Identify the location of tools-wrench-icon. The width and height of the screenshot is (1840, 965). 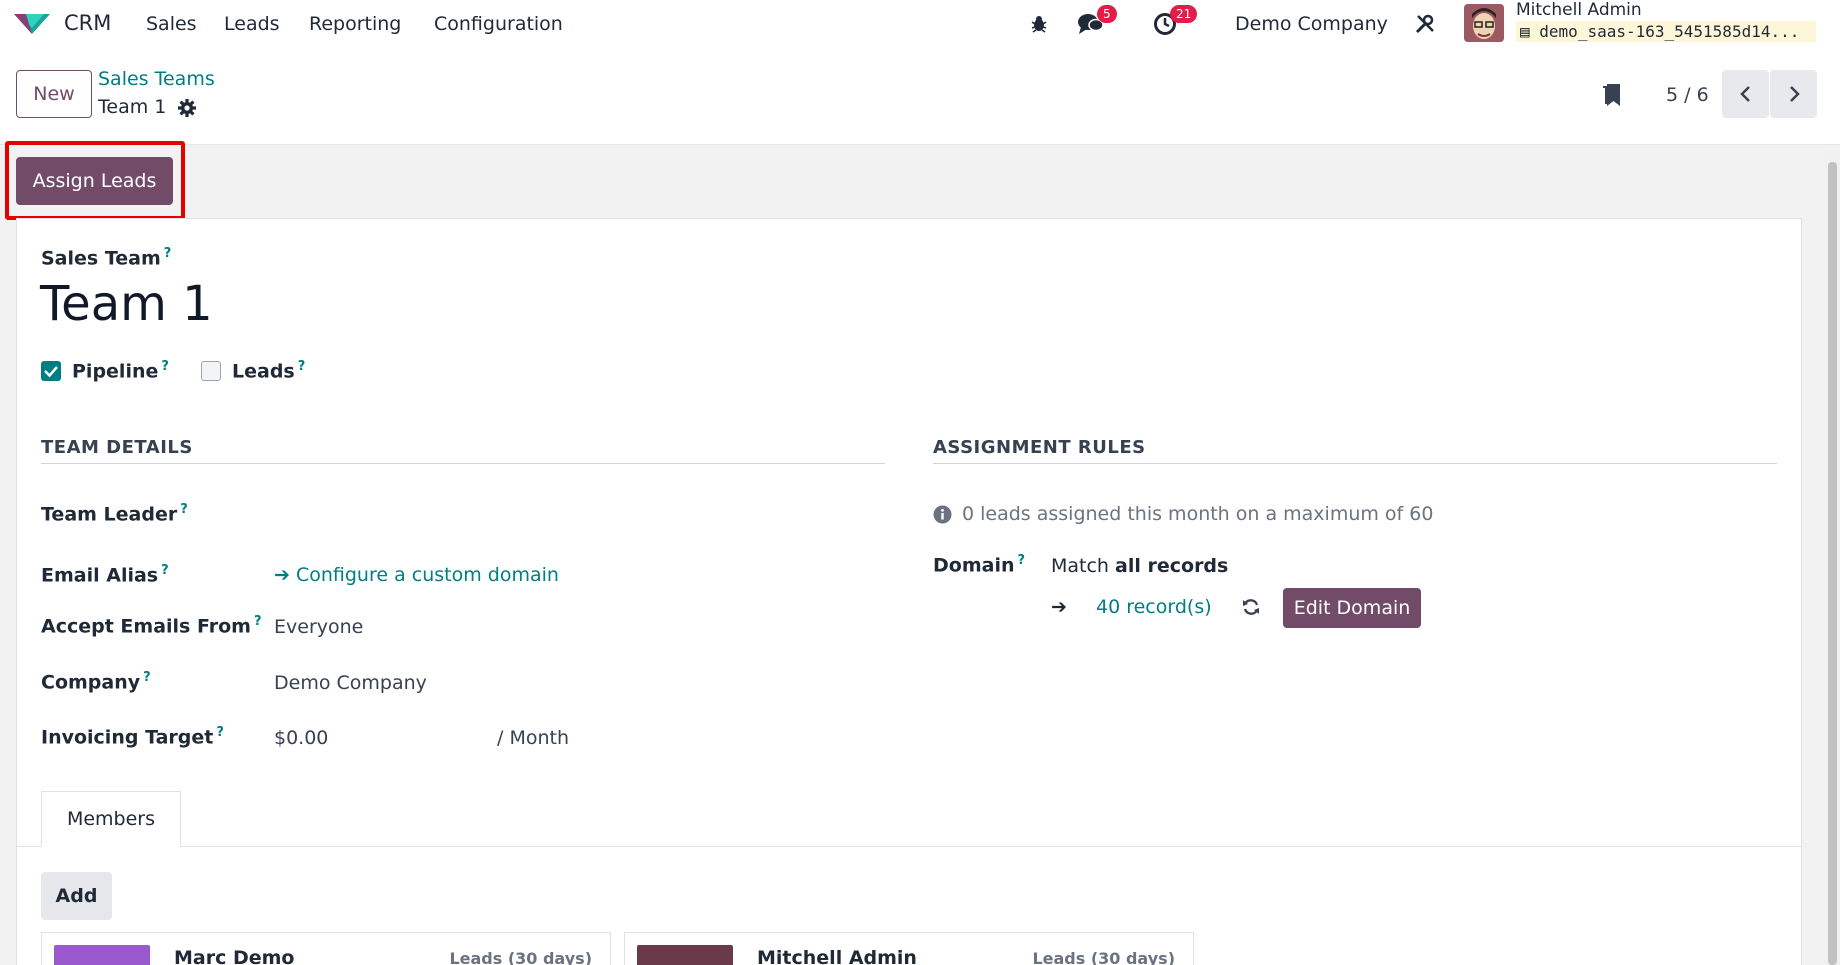
(1425, 24).